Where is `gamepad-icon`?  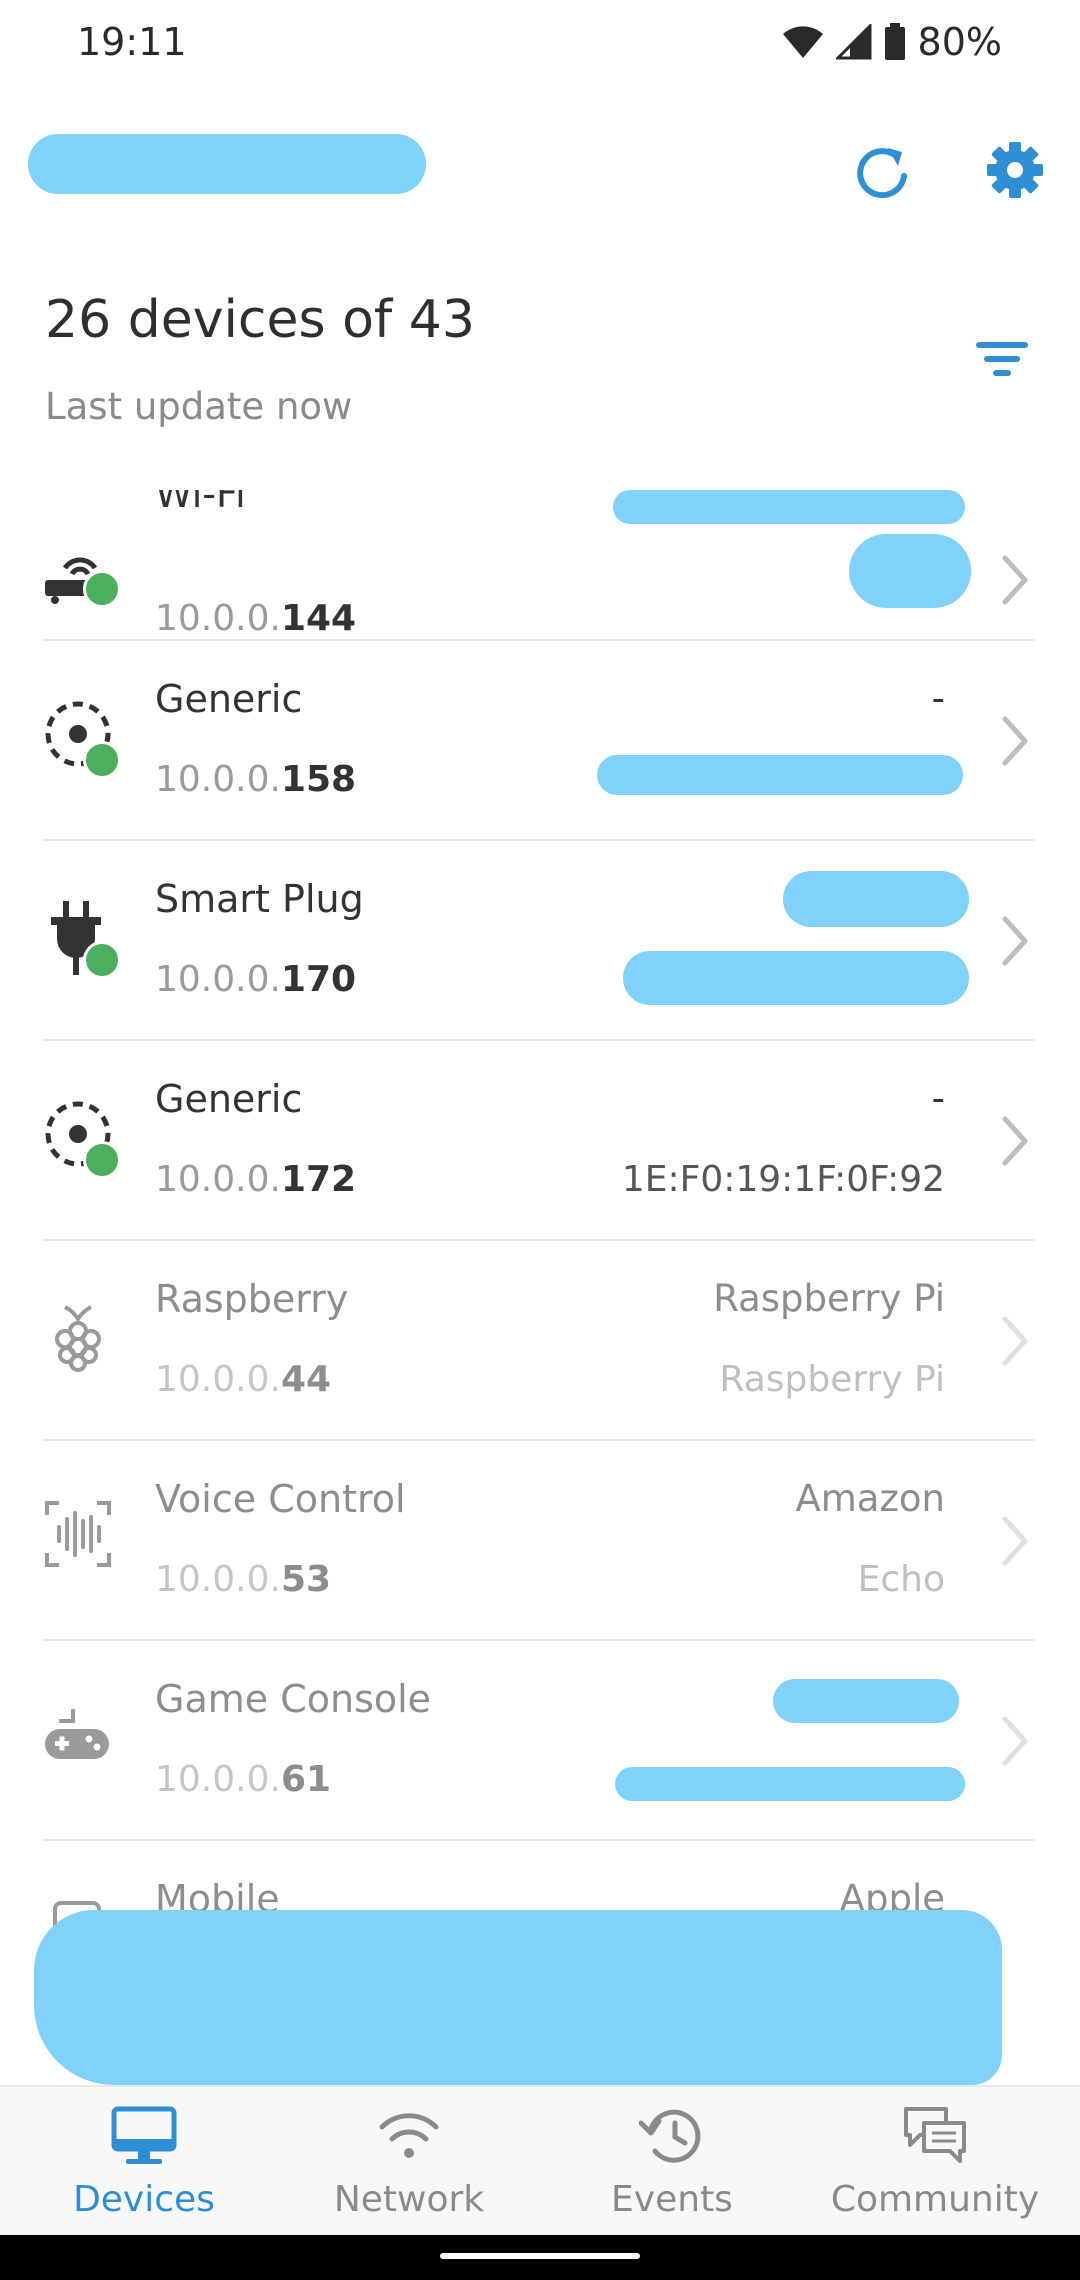 gamepad-icon is located at coordinates (77, 1734).